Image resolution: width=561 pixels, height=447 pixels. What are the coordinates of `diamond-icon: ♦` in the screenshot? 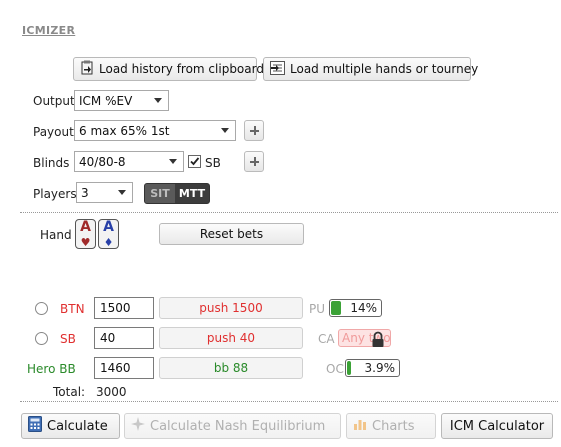 It's located at (108, 242).